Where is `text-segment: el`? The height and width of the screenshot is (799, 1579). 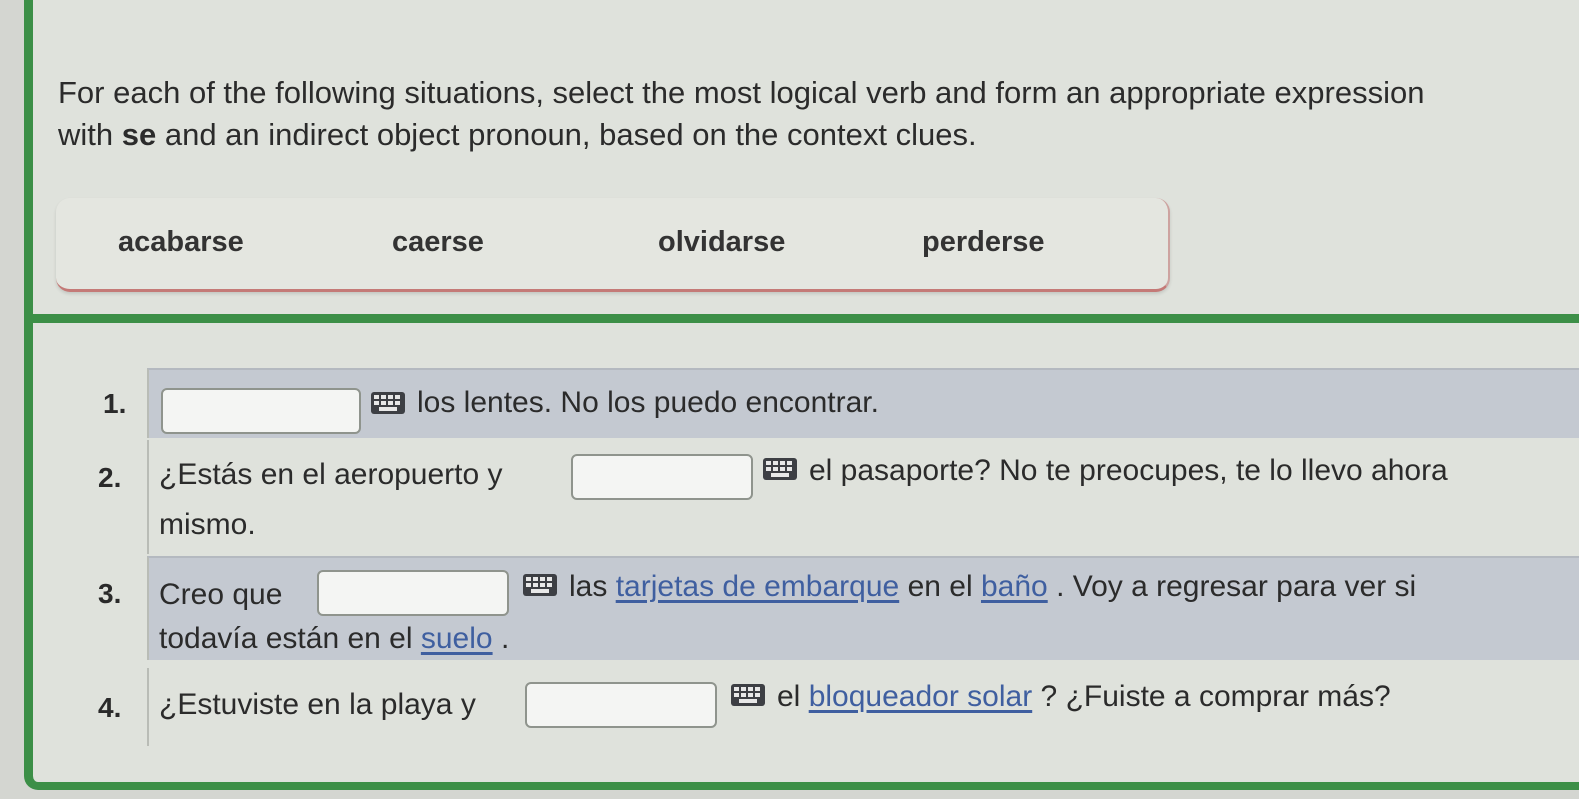
text-segment: el is located at coordinates (789, 696).